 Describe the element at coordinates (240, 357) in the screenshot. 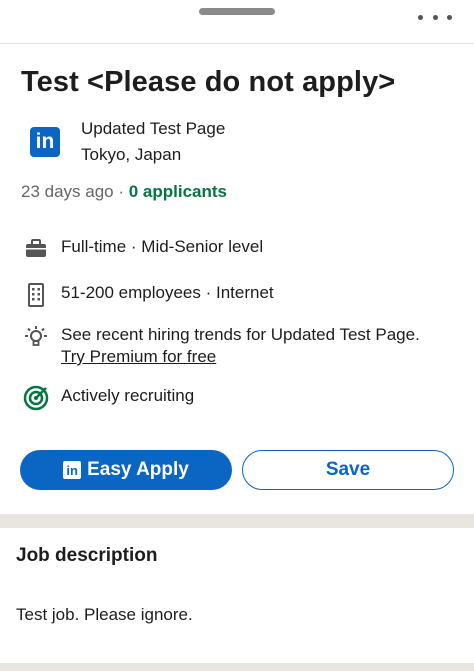

I see `try-premium-link: Try Premium for free` at that location.